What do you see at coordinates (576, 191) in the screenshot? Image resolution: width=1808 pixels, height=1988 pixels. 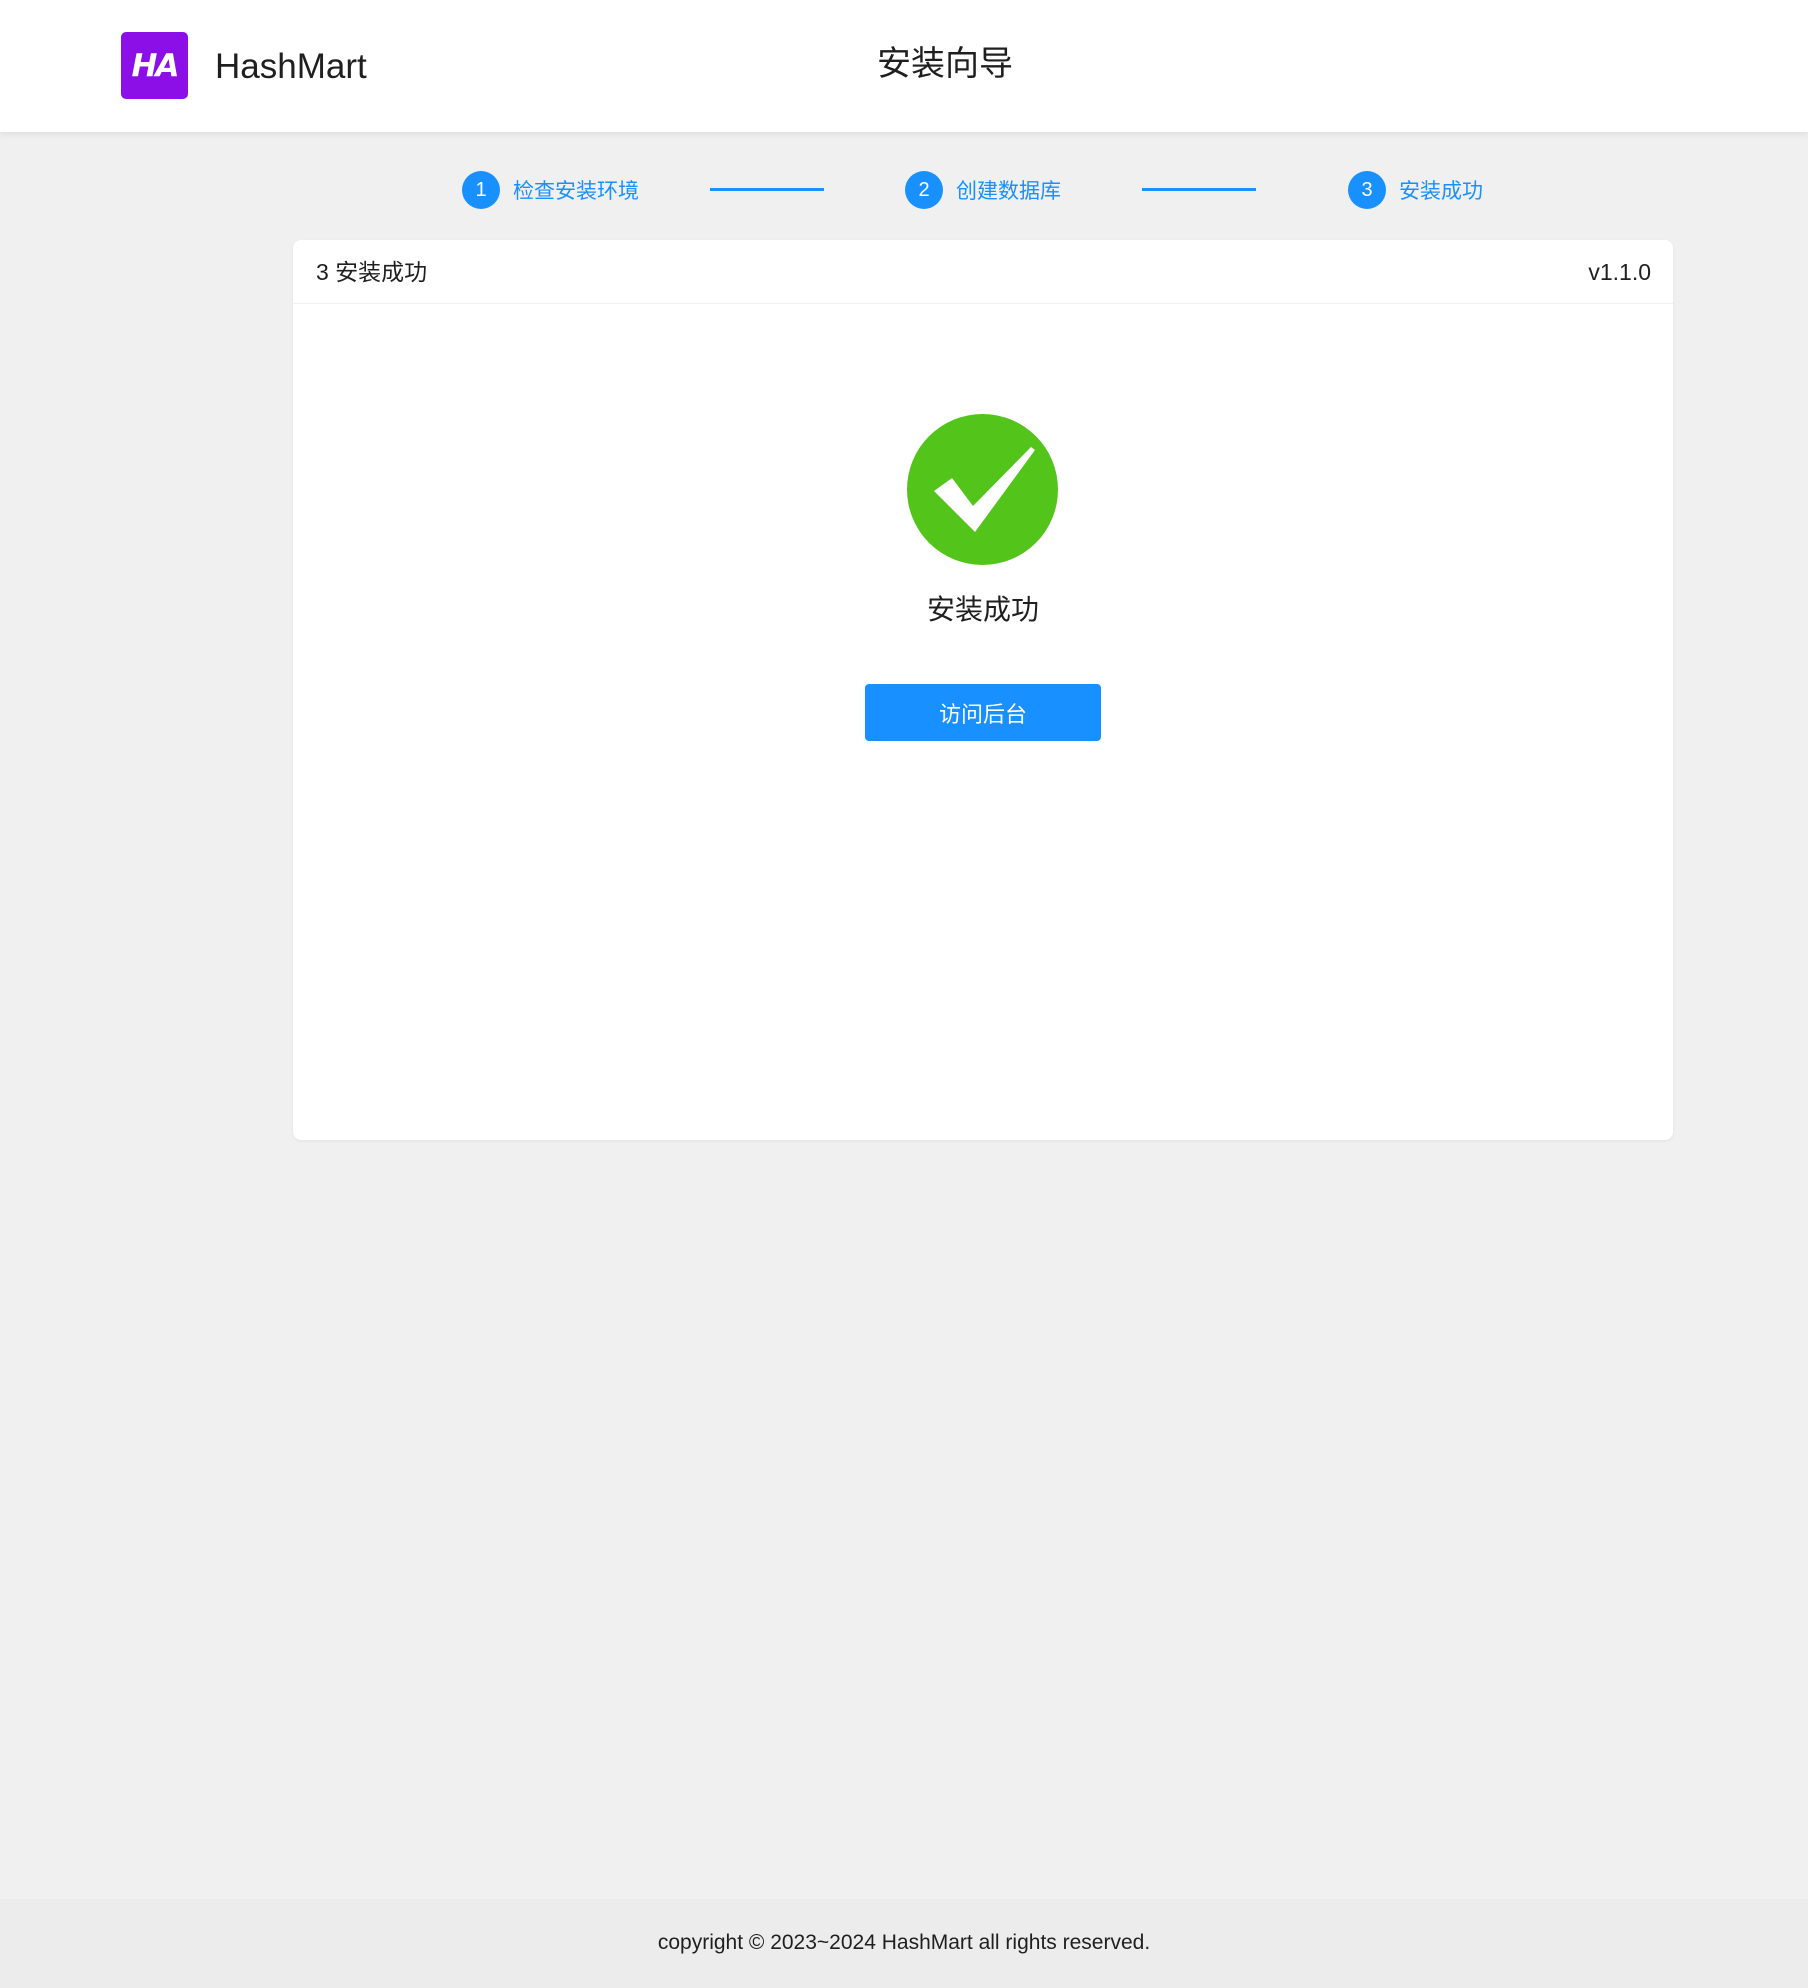 I see `step-label: 检查安装环境` at bounding box center [576, 191].